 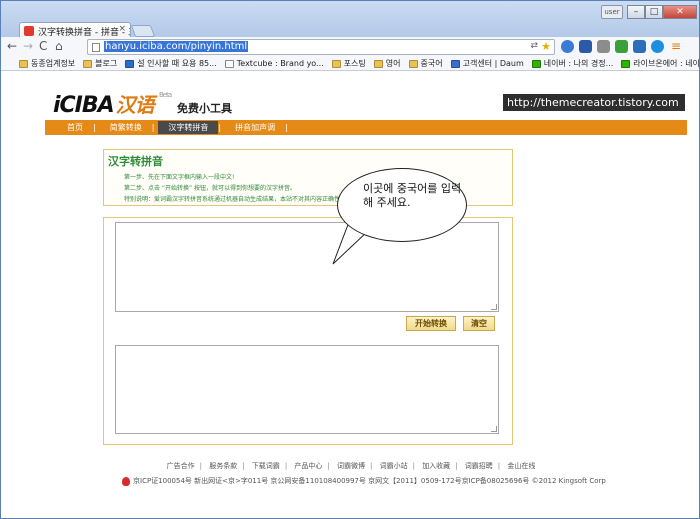 I want to click on site-nav: 首页 | 简繁转换 | 汉字转拼音 | 拼音加声调 |, so click(x=366, y=127).